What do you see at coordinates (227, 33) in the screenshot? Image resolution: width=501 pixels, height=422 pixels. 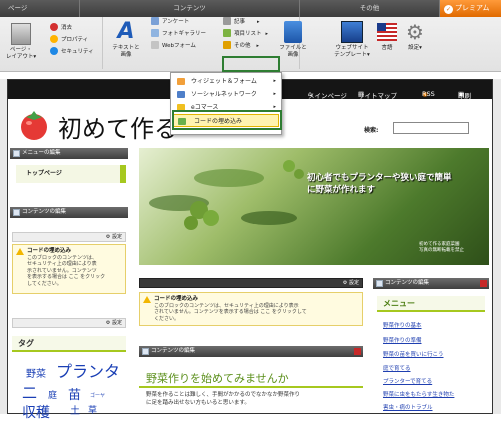 I see `item-list-icon` at bounding box center [227, 33].